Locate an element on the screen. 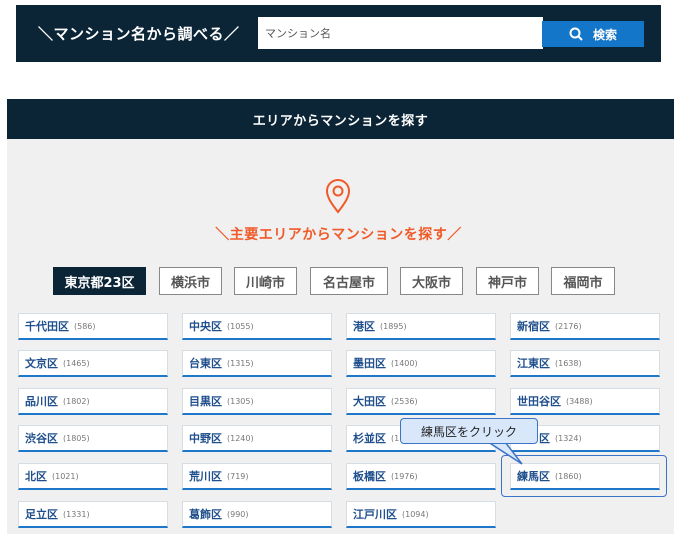  search-title: ＼マンション名から調べる／ is located at coordinates (139, 34).